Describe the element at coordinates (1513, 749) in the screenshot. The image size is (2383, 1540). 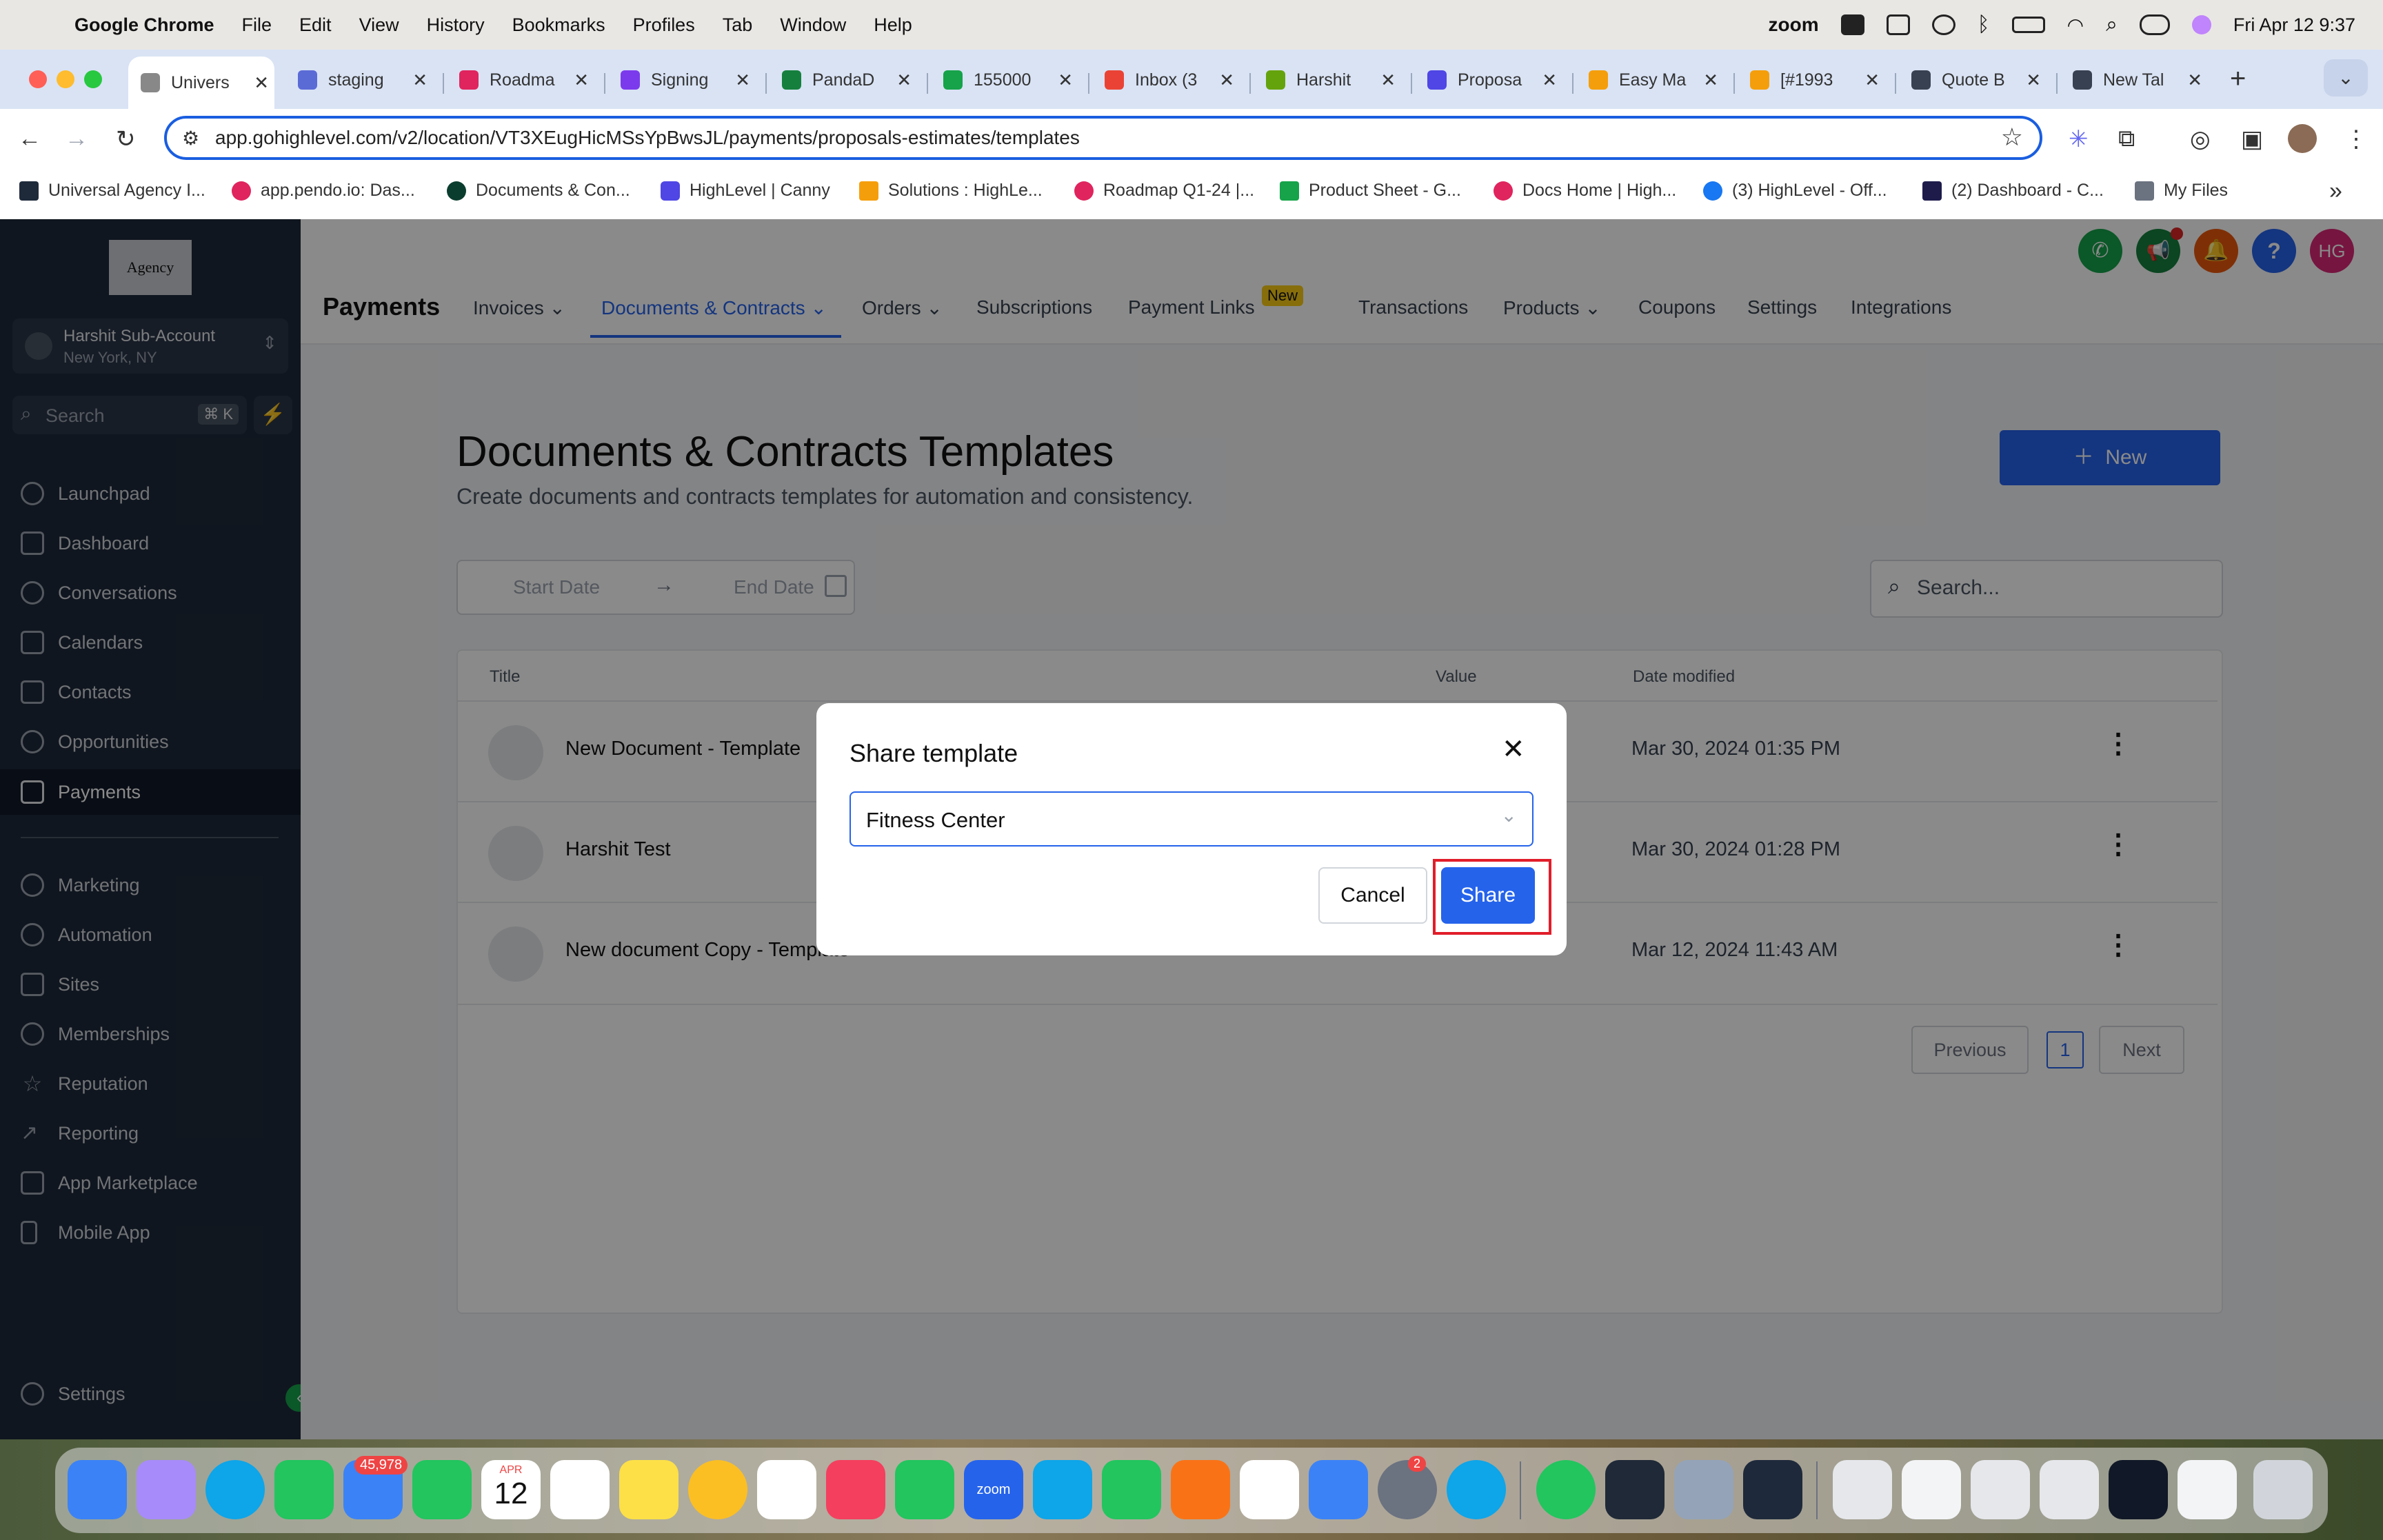
I see `close-icon: ✕` at that location.